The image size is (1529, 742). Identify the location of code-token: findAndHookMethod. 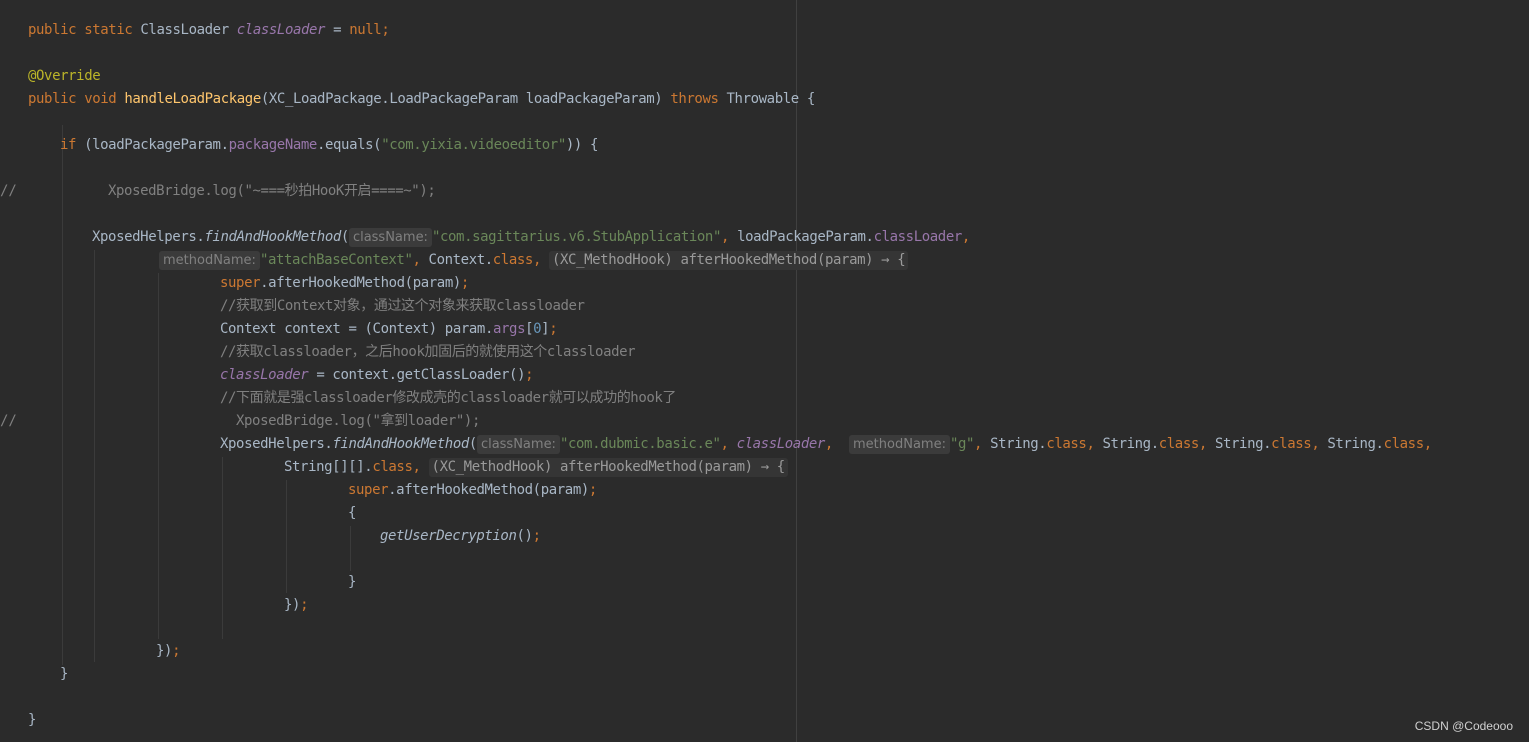
(400, 444).